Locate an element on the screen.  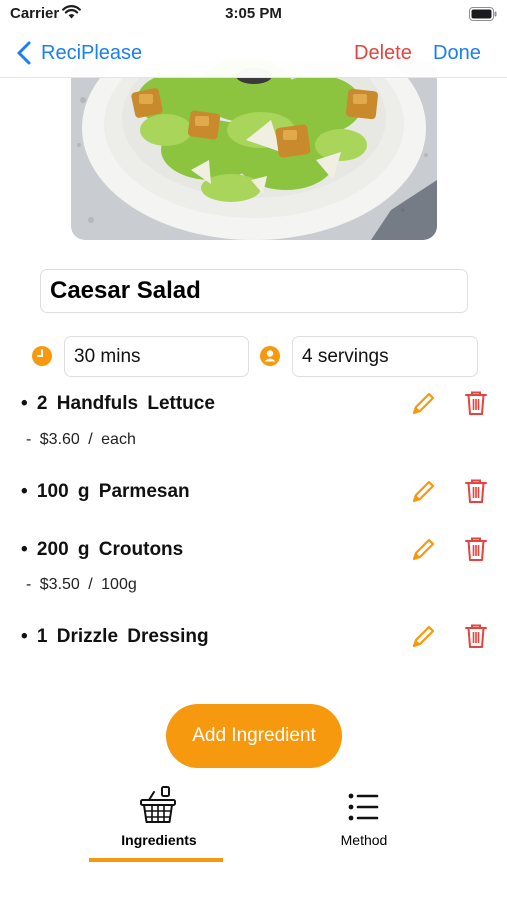
ingredient-price: - $3.50 / 100g is located at coordinates (81, 584).